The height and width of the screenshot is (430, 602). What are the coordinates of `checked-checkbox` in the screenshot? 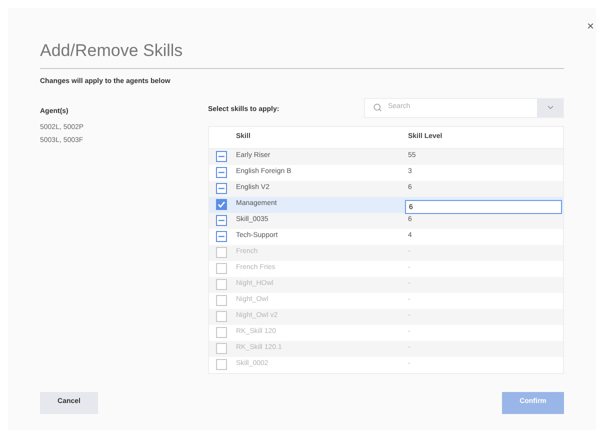 It's located at (221, 204).